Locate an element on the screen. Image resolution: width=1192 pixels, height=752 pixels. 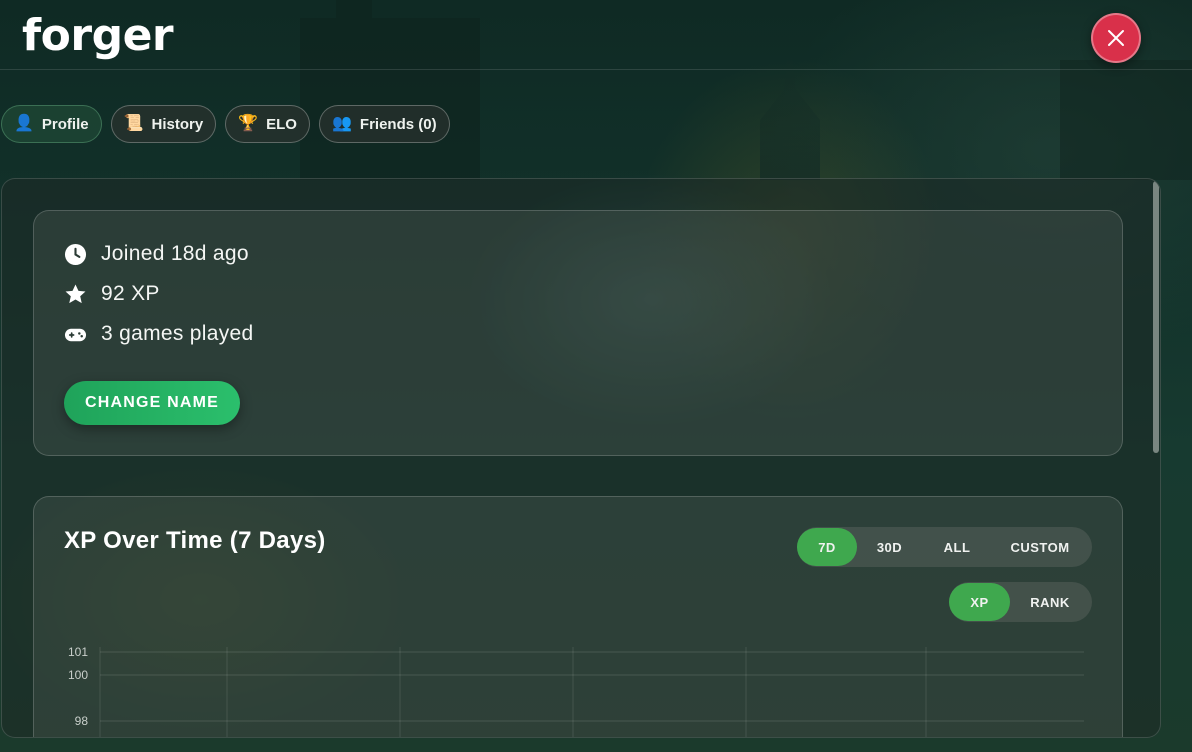
range-selector: 7D 30D ALL CUSTOM is located at coordinates (944, 547).